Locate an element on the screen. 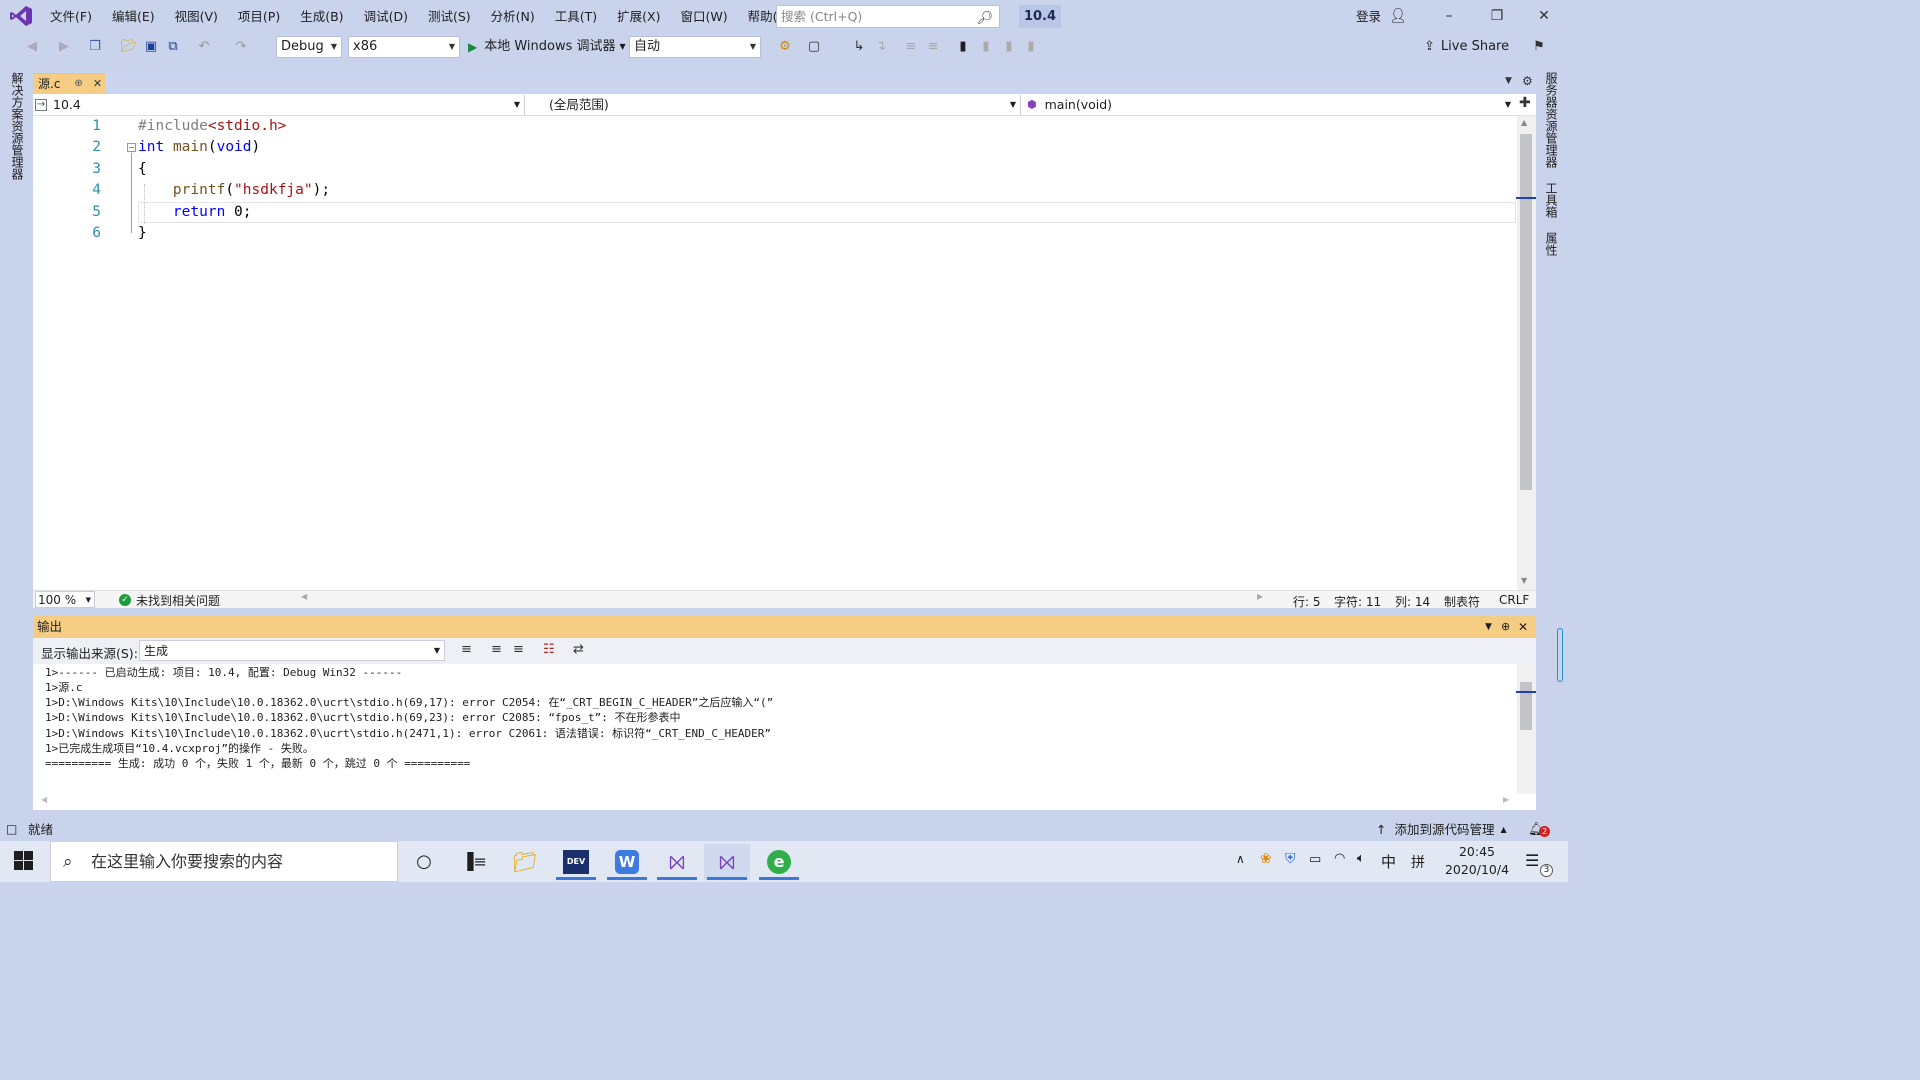 This screenshot has height=1080, width=1920. tab-list-chevron-down-icon: ▼ is located at coordinates (1508, 81).